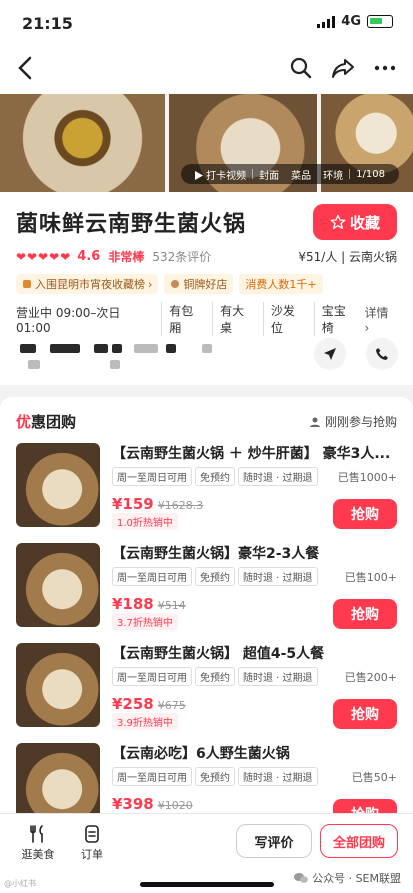  What do you see at coordinates (338, 221) in the screenshot?
I see `star-icon` at bounding box center [338, 221].